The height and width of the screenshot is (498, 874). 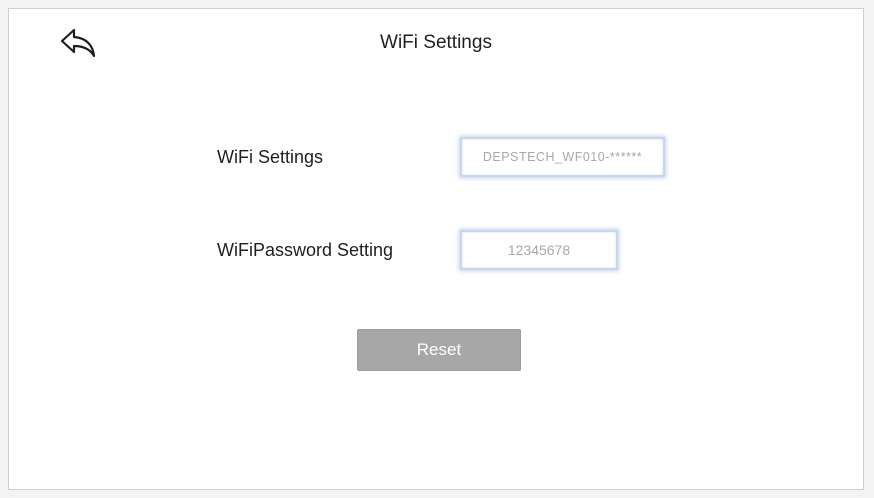 What do you see at coordinates (436, 42) in the screenshot?
I see `page-title: WiFi Settings` at bounding box center [436, 42].